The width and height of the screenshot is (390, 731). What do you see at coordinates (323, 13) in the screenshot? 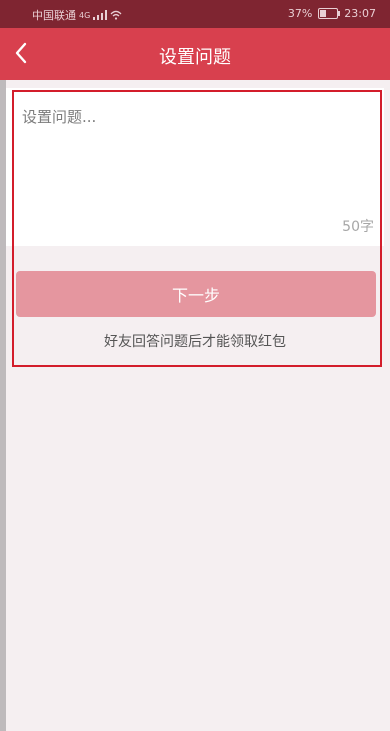
I see `battery-fill` at bounding box center [323, 13].